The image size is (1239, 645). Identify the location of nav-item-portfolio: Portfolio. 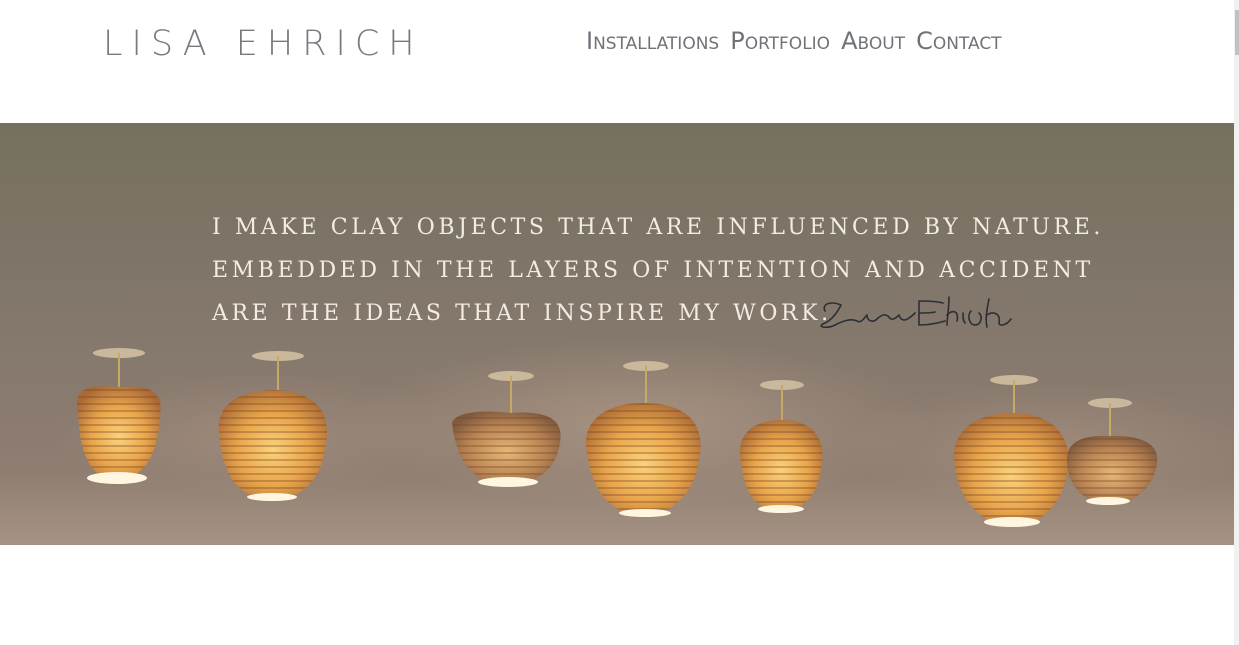
(780, 41).